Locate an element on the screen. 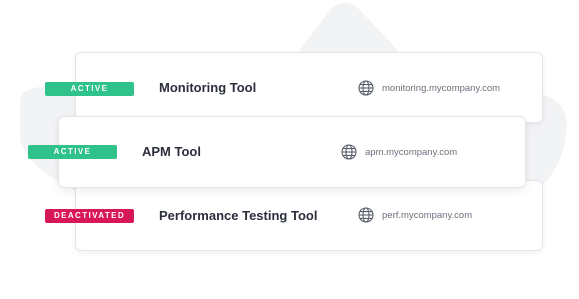 The height and width of the screenshot is (299, 579). url-text: monitoring.mycompany.com is located at coordinates (441, 88).